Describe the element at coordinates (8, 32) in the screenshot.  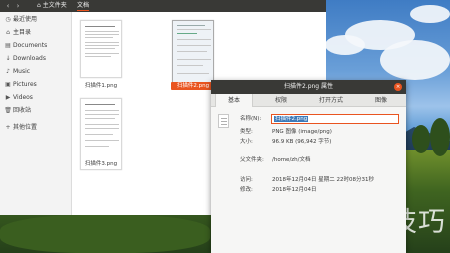
I see `home-icon: ⌂` at that location.